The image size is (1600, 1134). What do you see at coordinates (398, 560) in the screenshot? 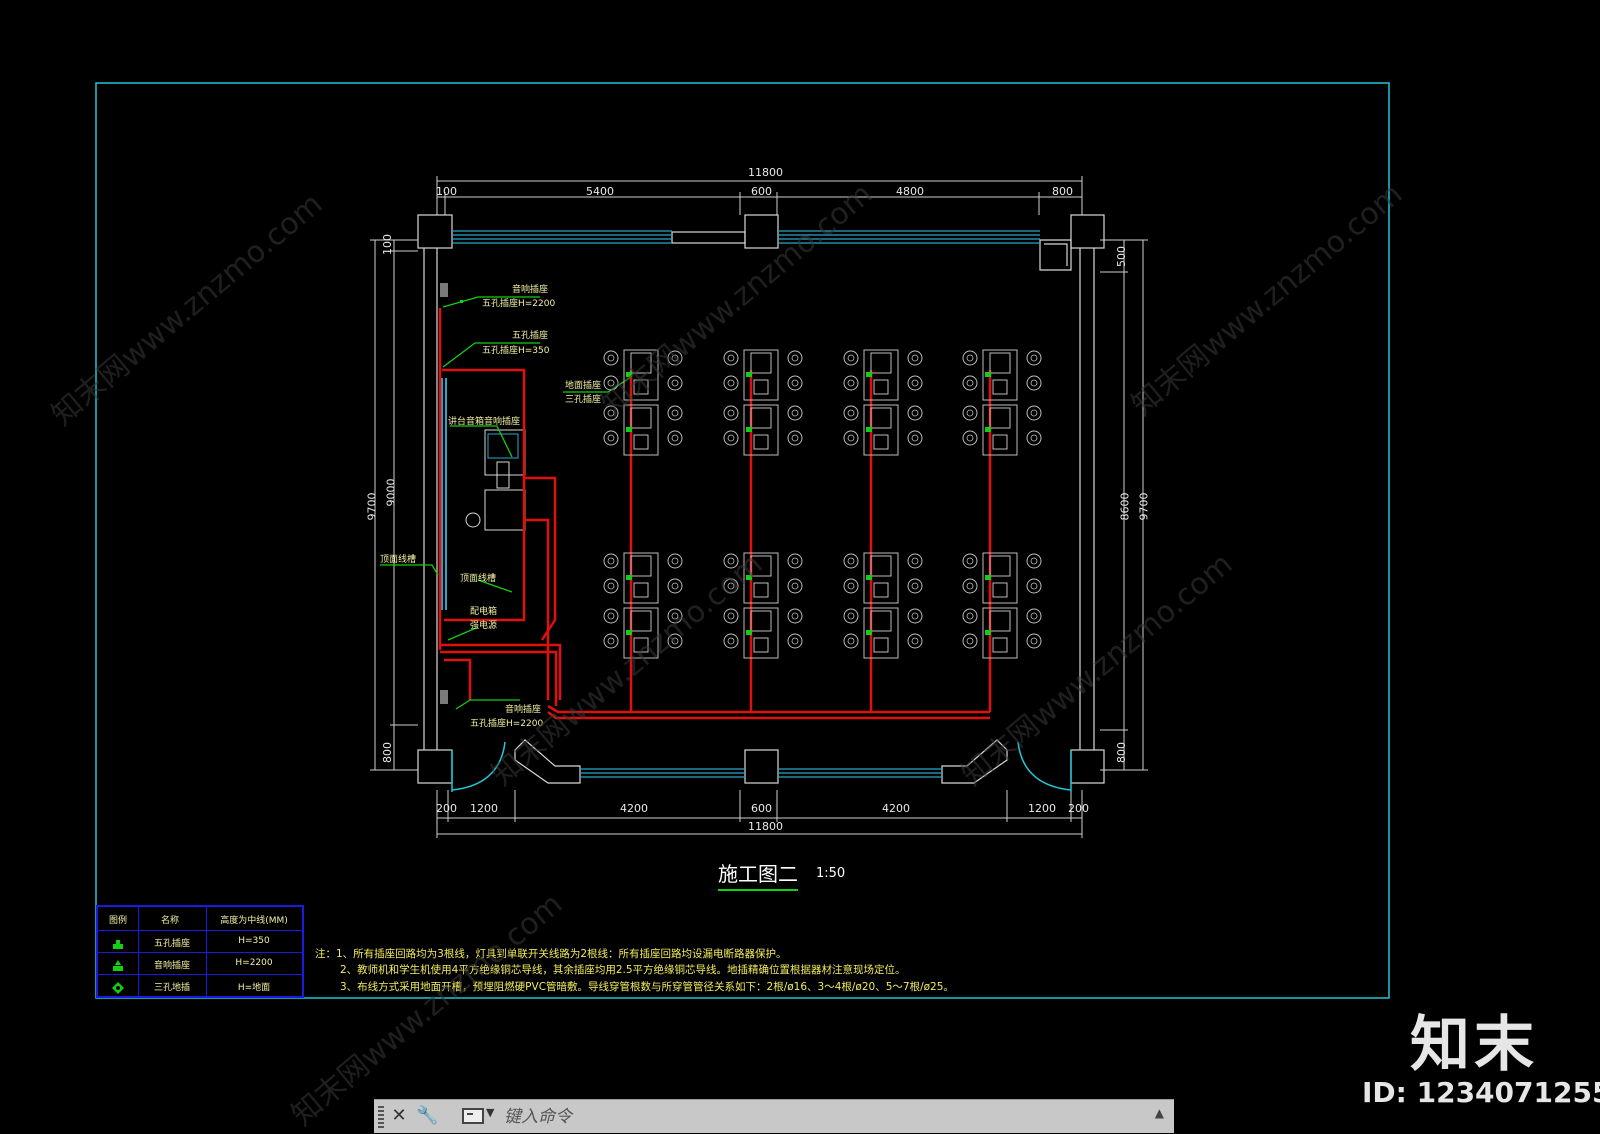
I see `callout-ceiling-trunk-left: 顶面线槽` at bounding box center [398, 560].